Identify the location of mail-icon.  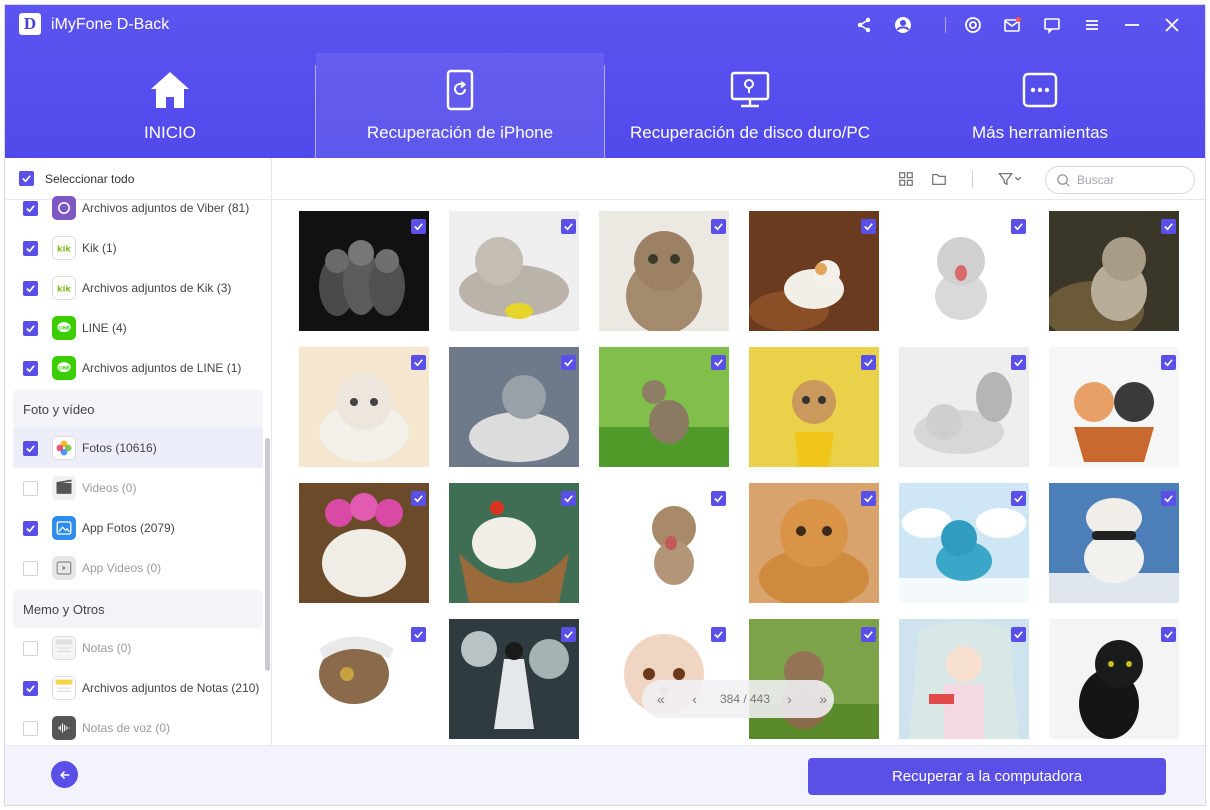
(1012, 25).